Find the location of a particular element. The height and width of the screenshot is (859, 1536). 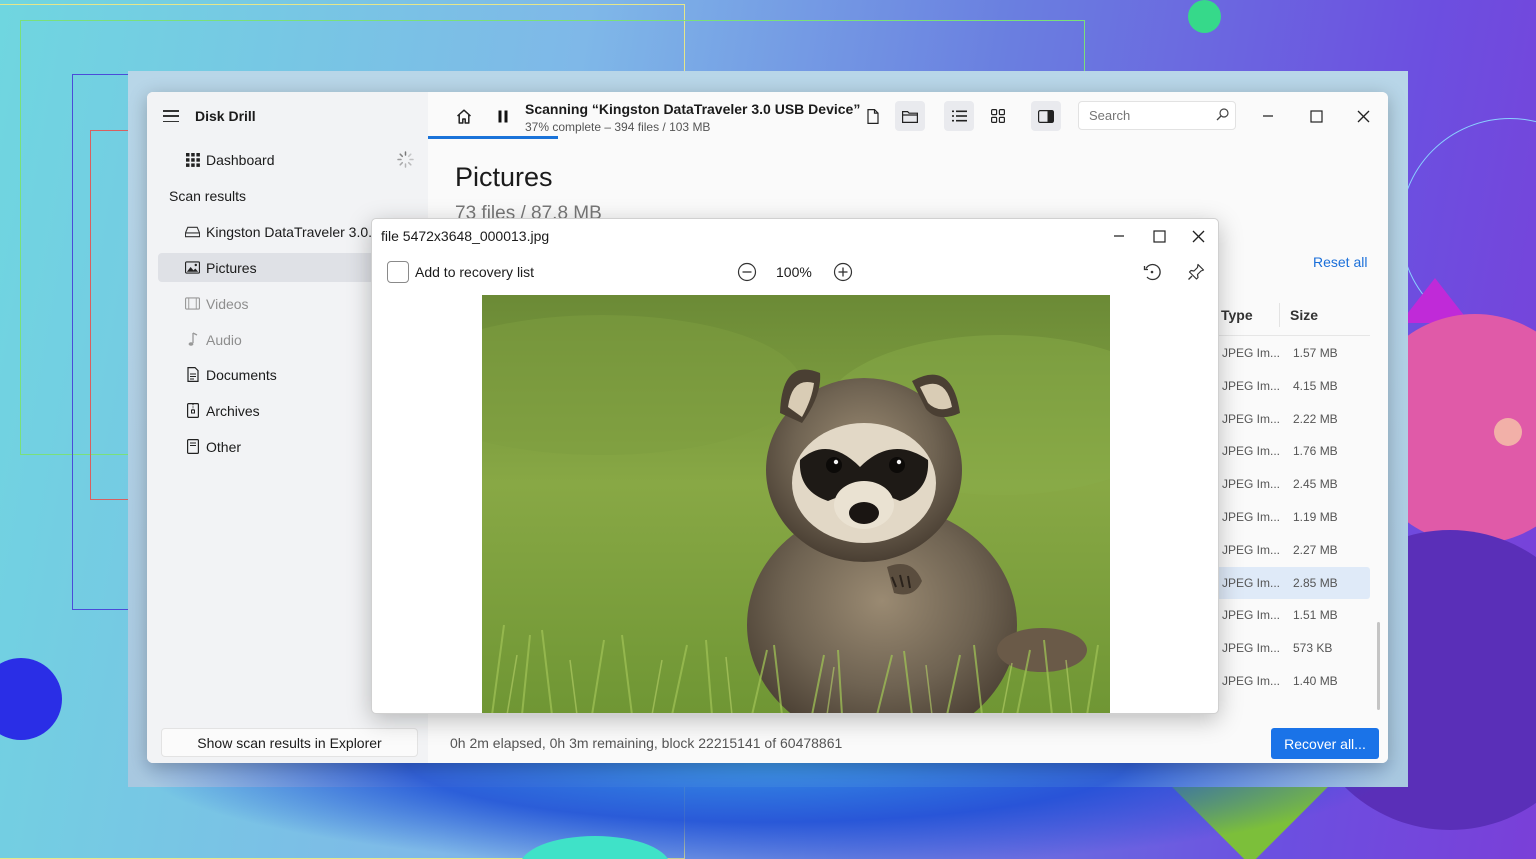

table-row: JPEG Im... 1.51 MB is located at coordinates (1289, 615).